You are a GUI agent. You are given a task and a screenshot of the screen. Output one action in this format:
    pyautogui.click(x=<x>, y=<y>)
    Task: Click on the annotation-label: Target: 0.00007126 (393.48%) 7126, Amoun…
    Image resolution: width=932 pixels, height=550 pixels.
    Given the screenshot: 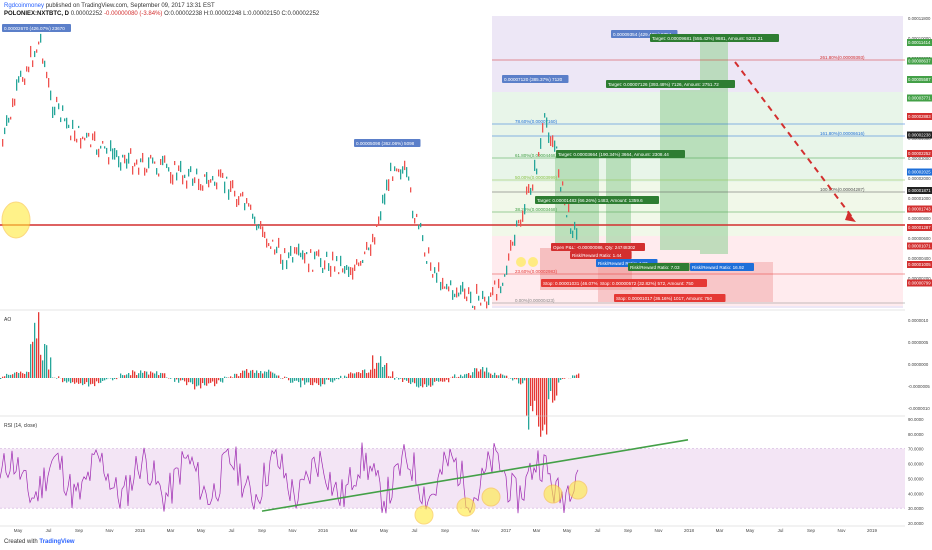 What is the action you would take?
    pyautogui.click(x=663, y=84)
    